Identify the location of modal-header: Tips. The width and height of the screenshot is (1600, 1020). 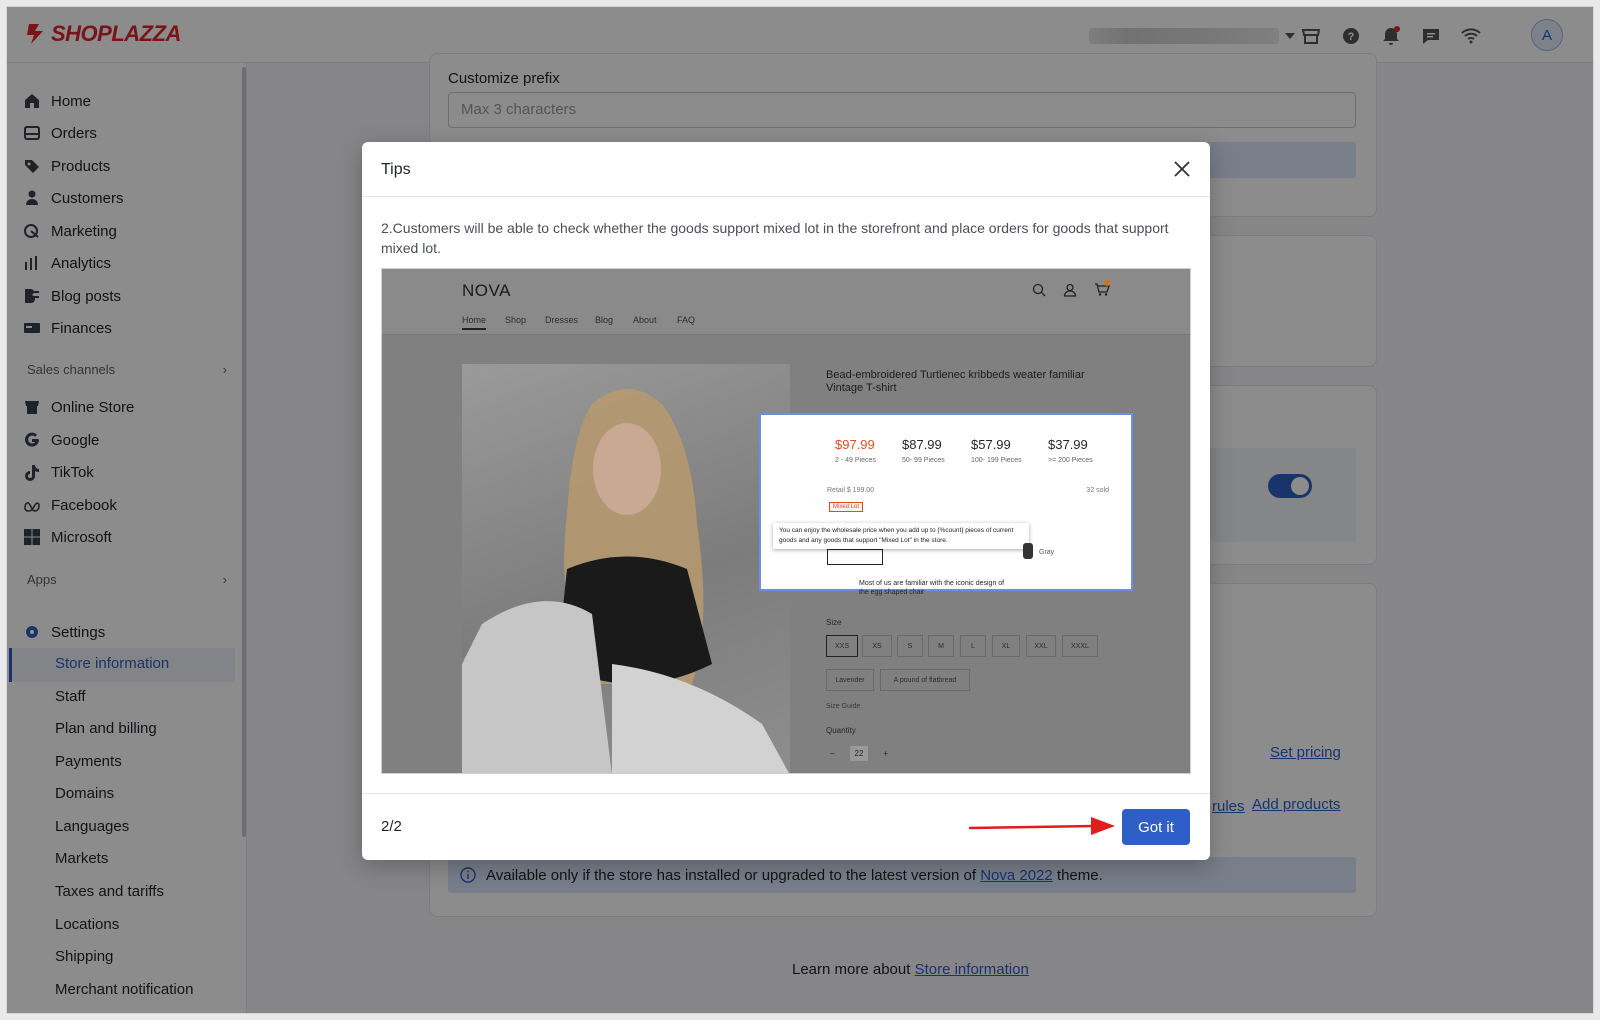
(786, 169).